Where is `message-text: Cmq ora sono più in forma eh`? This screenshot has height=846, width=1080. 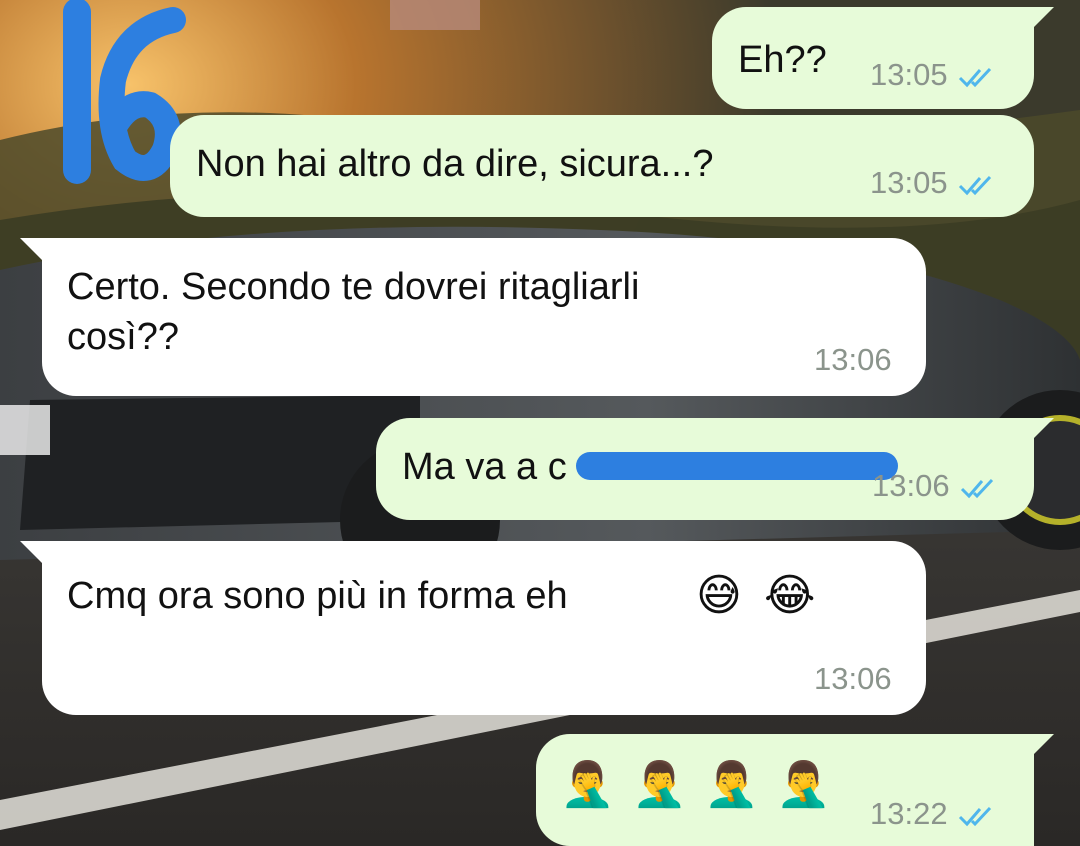
message-text: Cmq ora sono più in forma eh is located at coordinates (317, 596).